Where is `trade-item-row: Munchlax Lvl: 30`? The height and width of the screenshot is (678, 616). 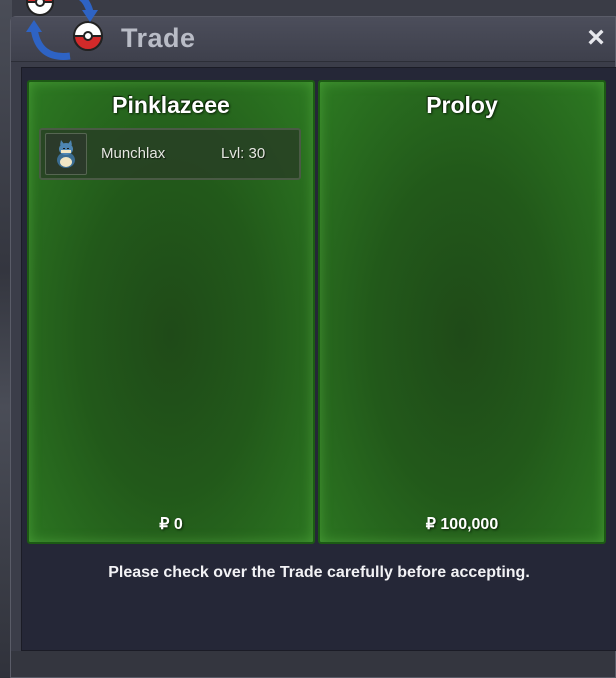 trade-item-row: Munchlax Lvl: 30 is located at coordinates (170, 154).